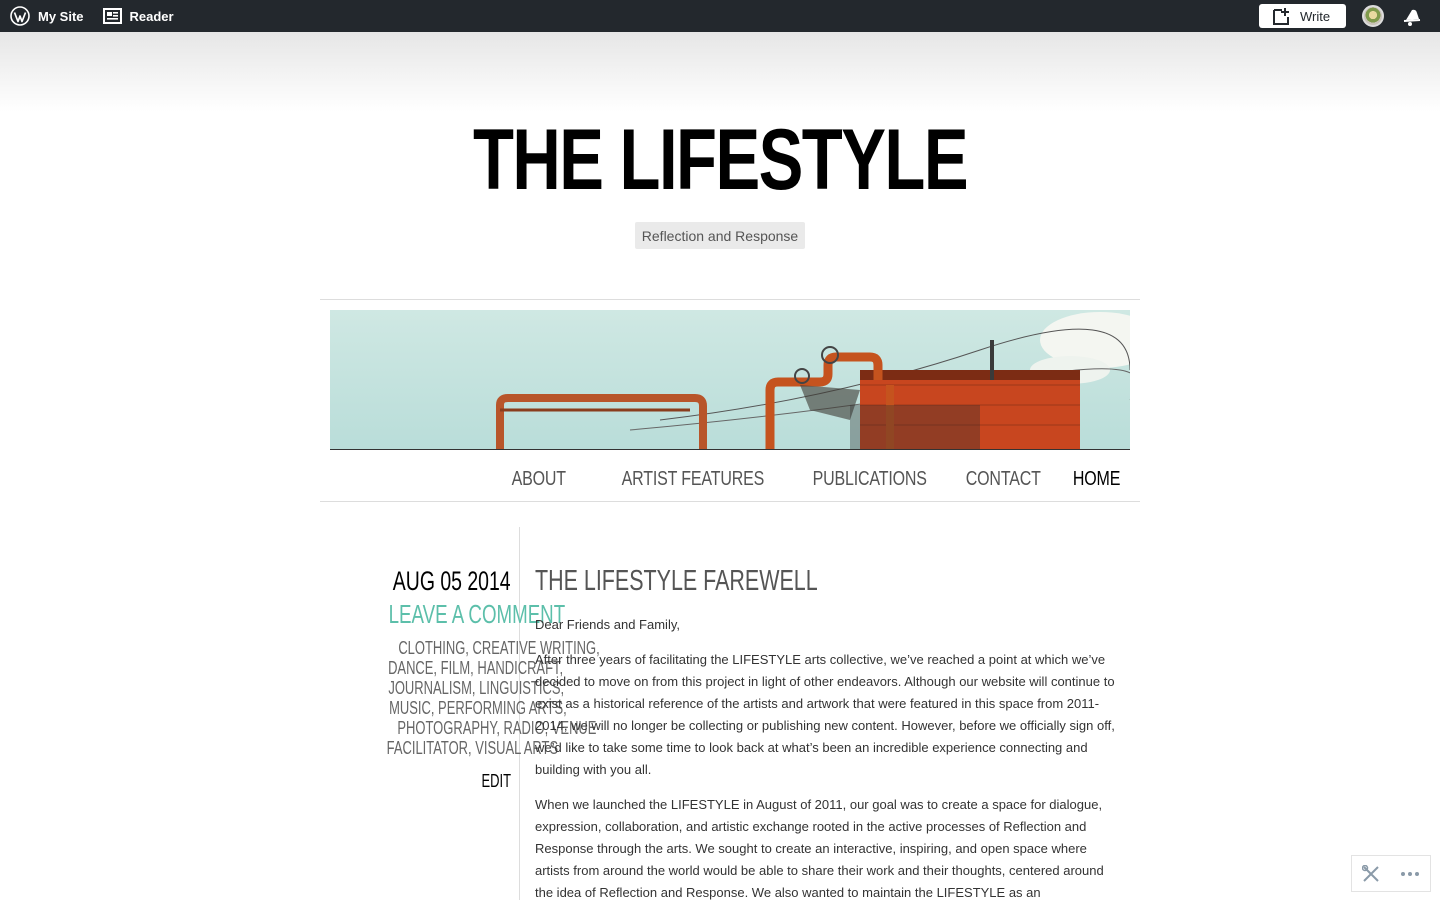 The image size is (1440, 900). I want to click on post-paragraph: Dear Friends and Family,, so click(607, 624).